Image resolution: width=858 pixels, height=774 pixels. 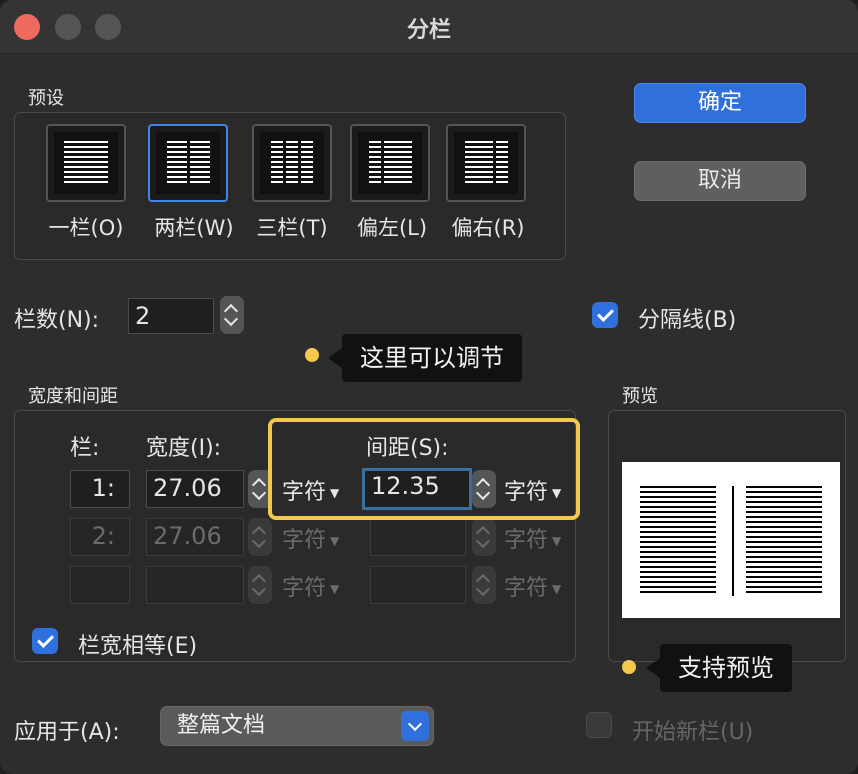 What do you see at coordinates (46, 98) in the screenshot?
I see `presets-label: 预设` at bounding box center [46, 98].